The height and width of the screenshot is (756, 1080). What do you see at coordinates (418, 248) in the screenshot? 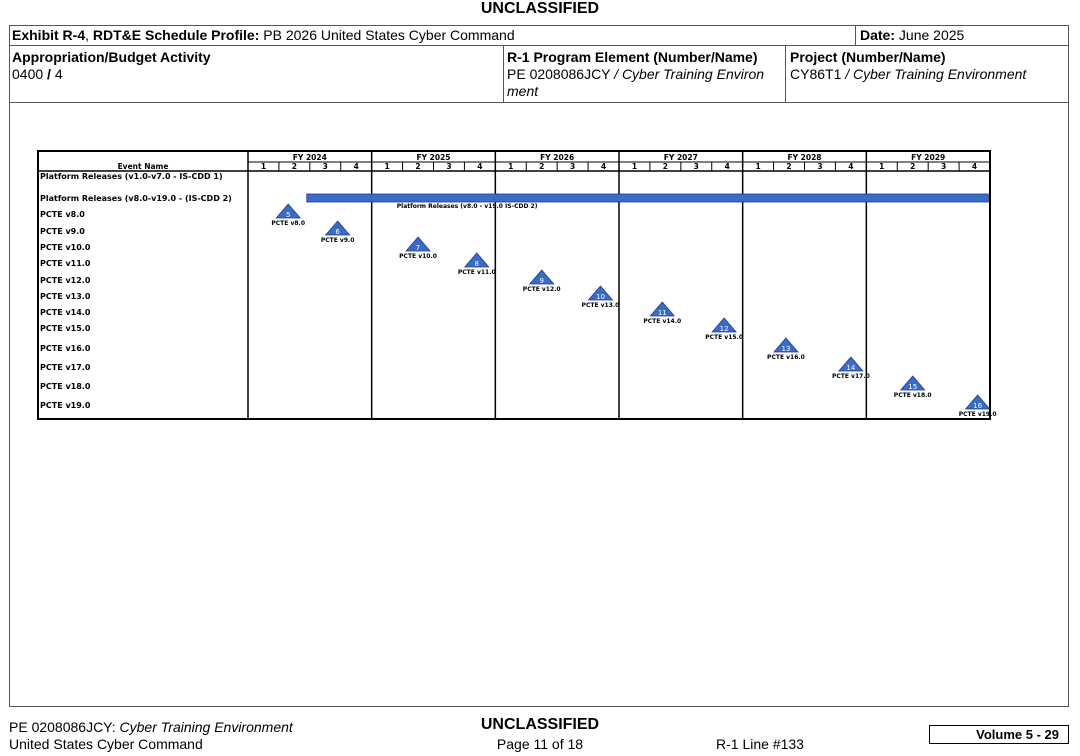
I see `milestone-number: 7` at bounding box center [418, 248].